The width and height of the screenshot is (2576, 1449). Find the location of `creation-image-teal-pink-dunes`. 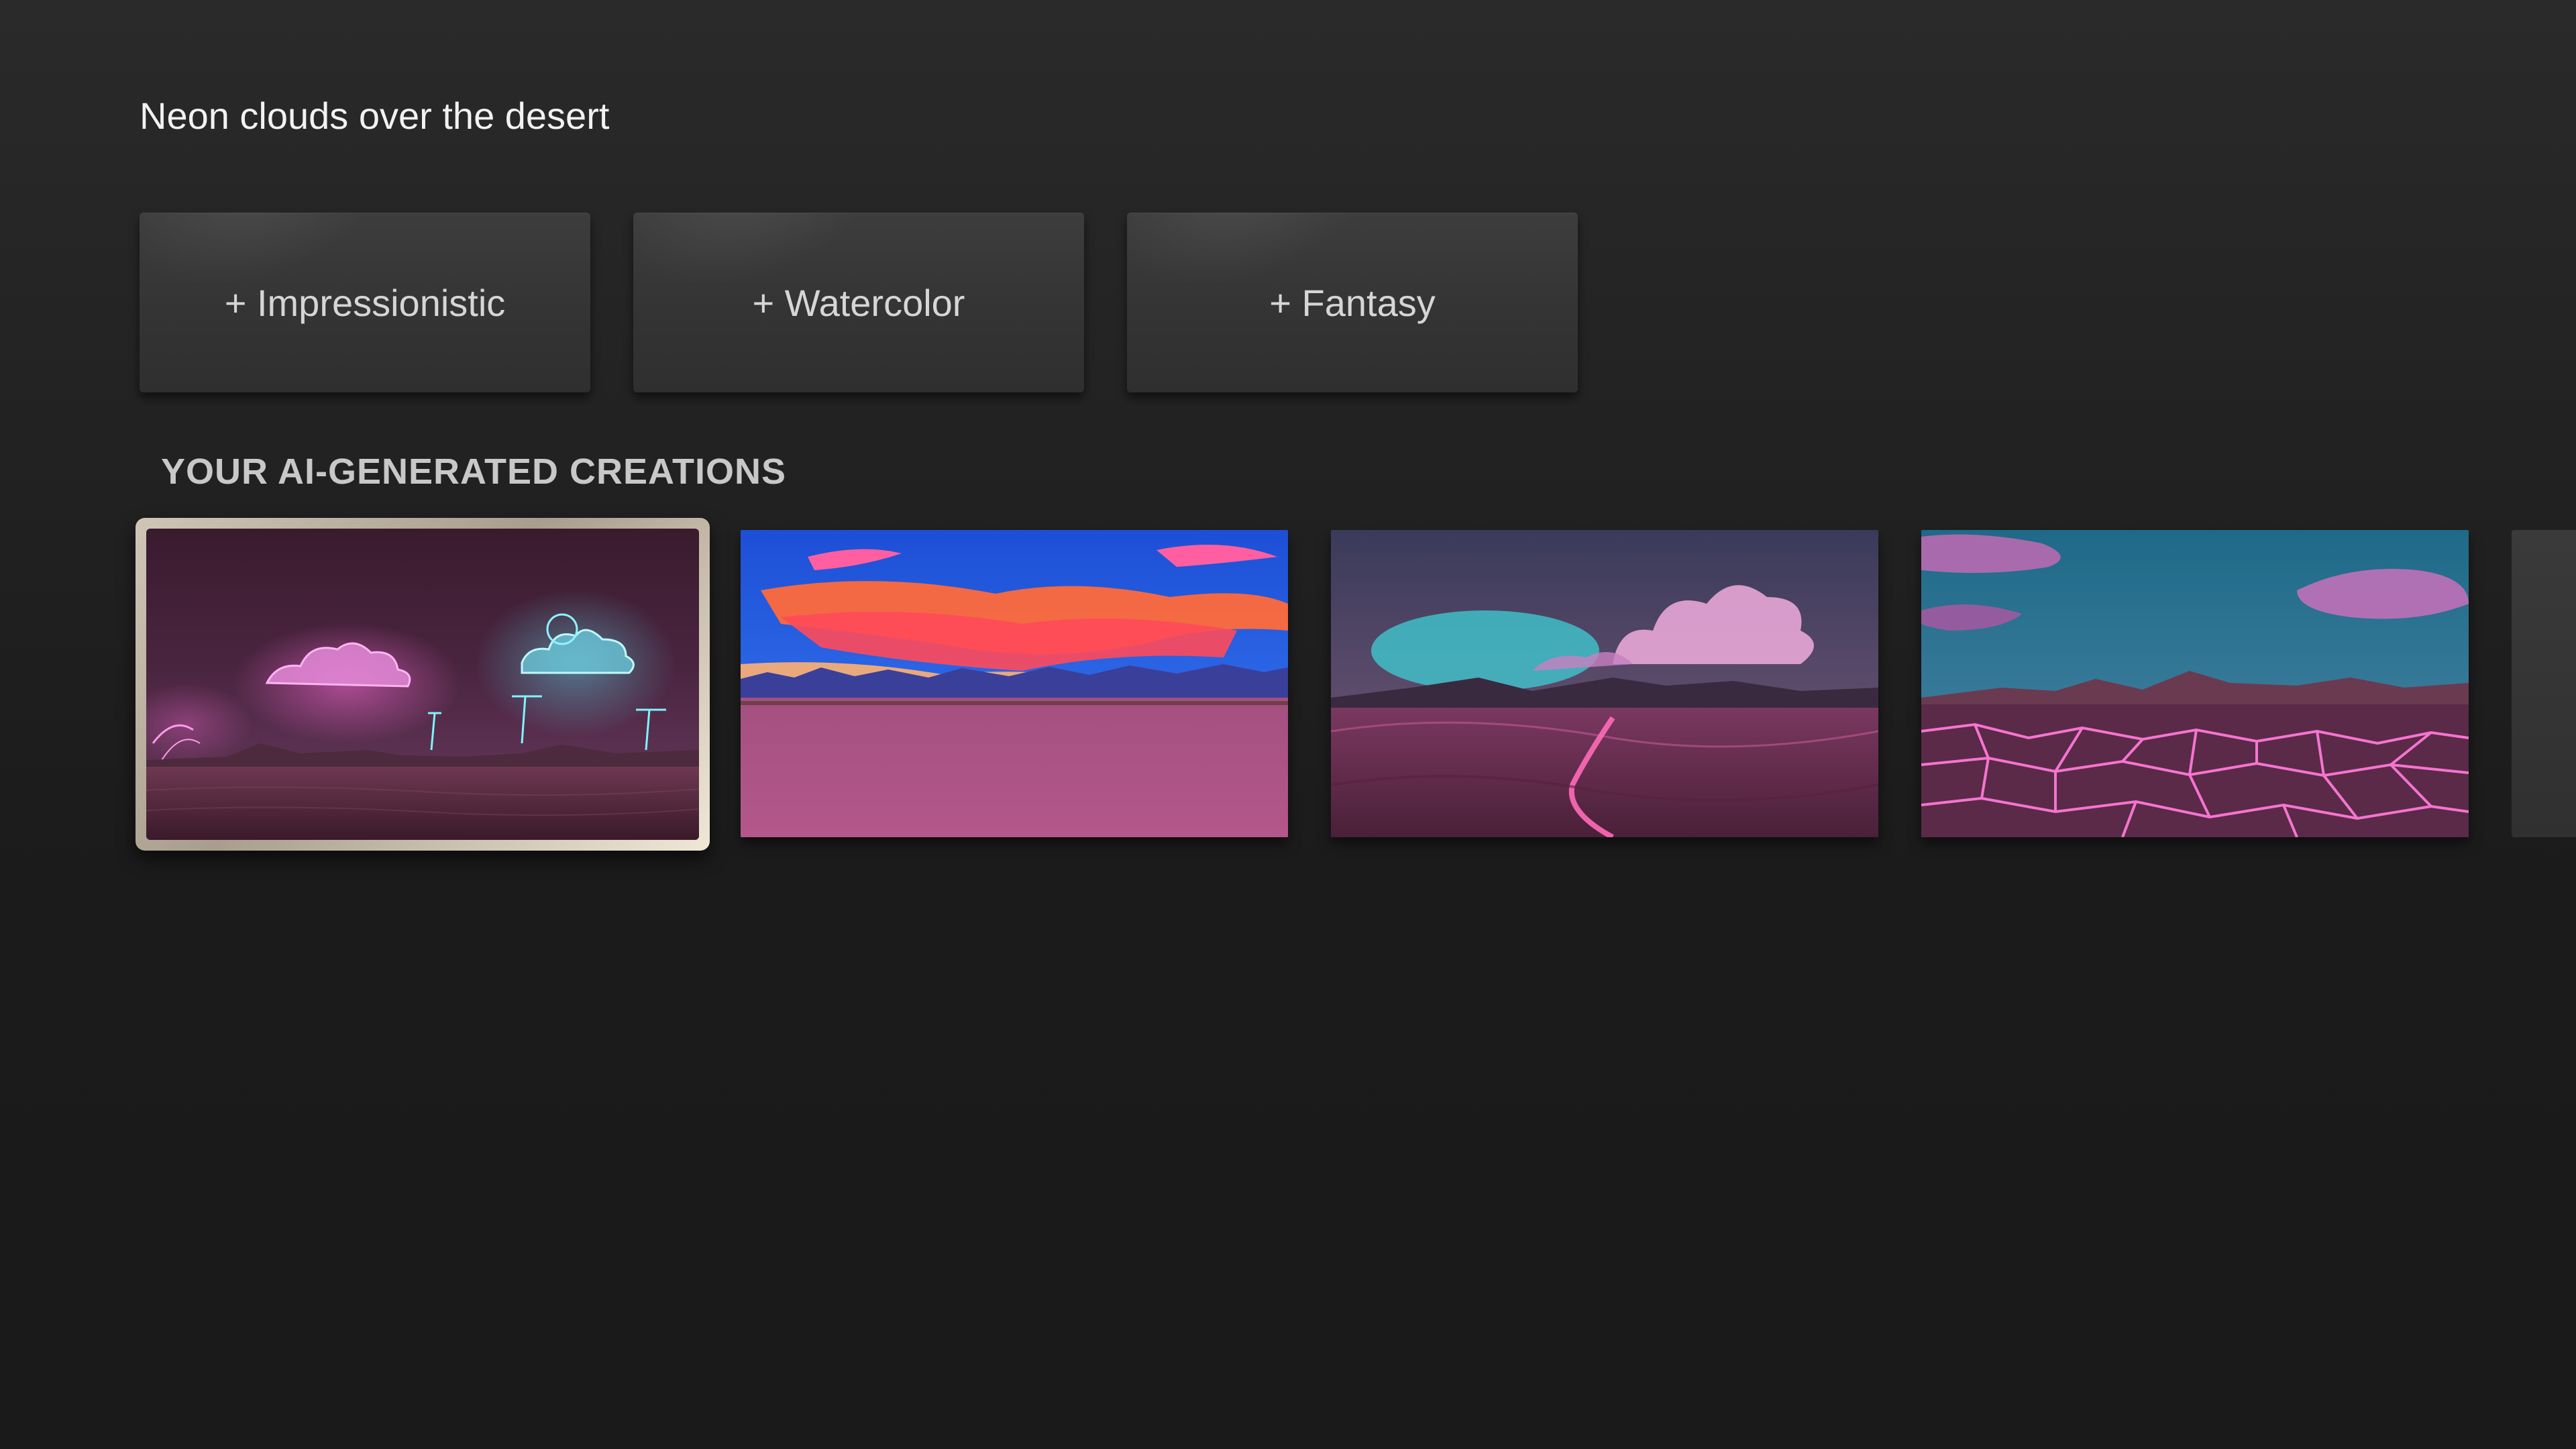

creation-image-teal-pink-dunes is located at coordinates (1604, 683).